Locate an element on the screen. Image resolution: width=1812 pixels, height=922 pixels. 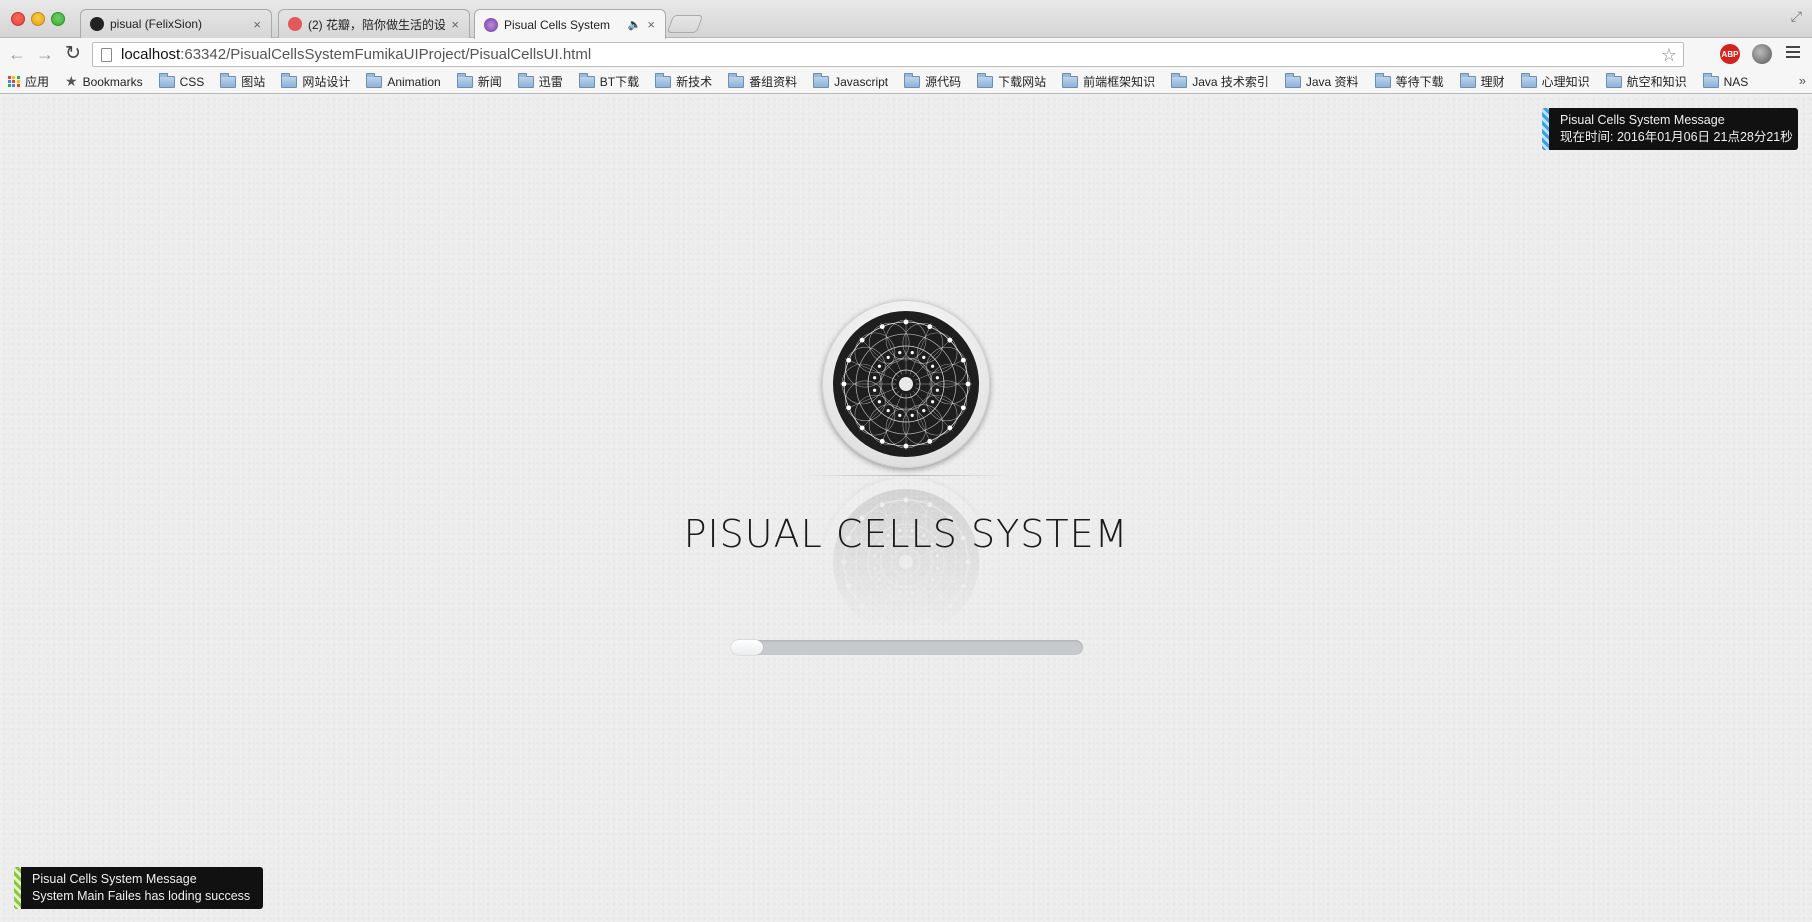
bookmark-label: 图站 is located at coordinates (253, 82).